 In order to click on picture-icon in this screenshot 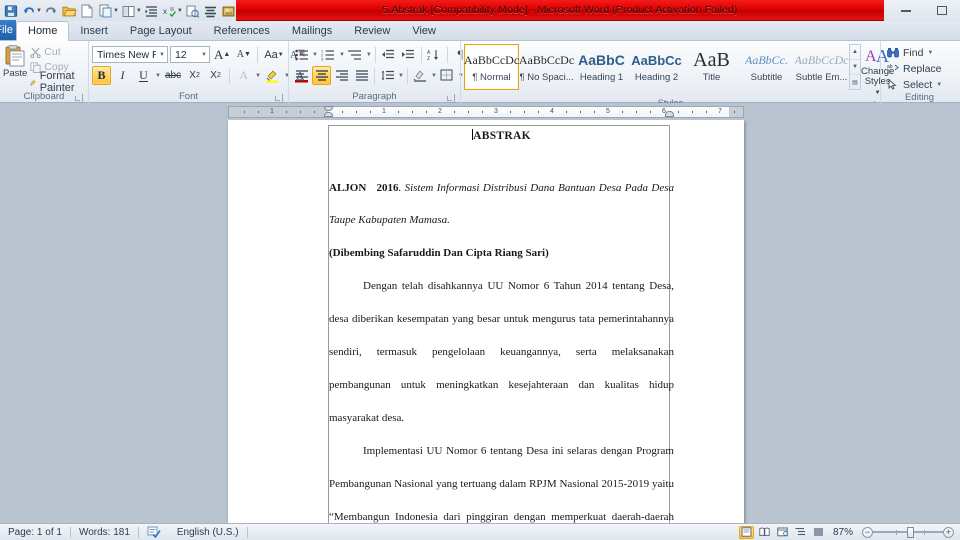, I will do `click(228, 11)`.